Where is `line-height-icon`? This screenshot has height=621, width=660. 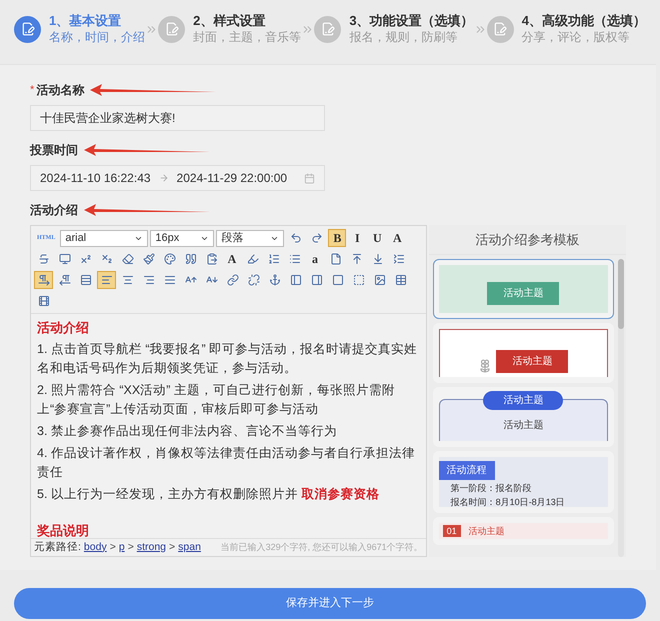
line-height-icon is located at coordinates (398, 259).